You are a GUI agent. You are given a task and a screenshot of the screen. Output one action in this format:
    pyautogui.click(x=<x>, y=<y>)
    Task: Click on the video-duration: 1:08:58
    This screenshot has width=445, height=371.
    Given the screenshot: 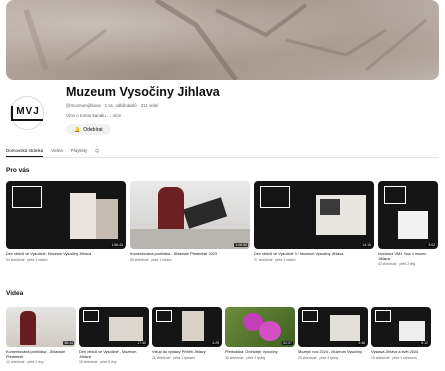 What is the action you would take?
    pyautogui.click(x=241, y=245)
    